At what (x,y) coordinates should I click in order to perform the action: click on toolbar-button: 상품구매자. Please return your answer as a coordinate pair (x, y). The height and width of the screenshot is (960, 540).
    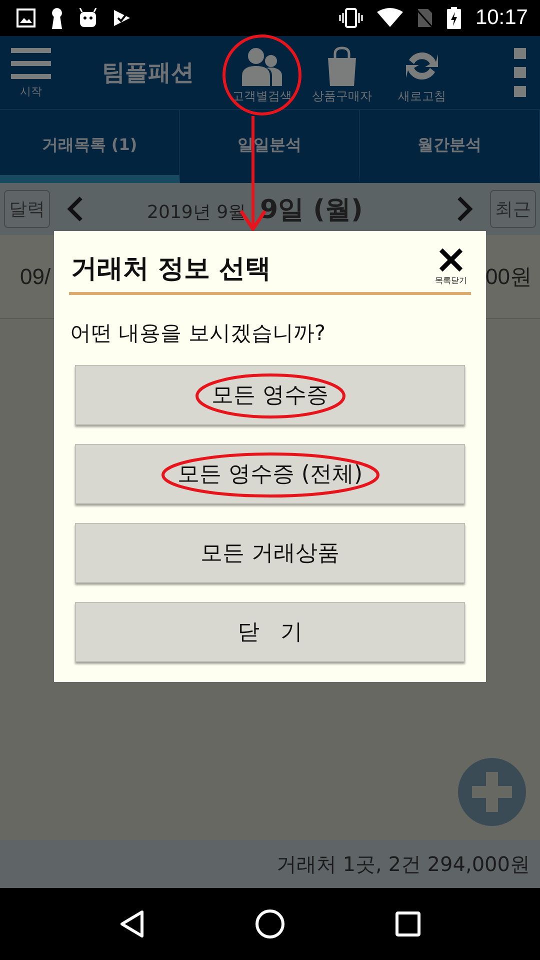
    Looking at the image, I should click on (342, 75).